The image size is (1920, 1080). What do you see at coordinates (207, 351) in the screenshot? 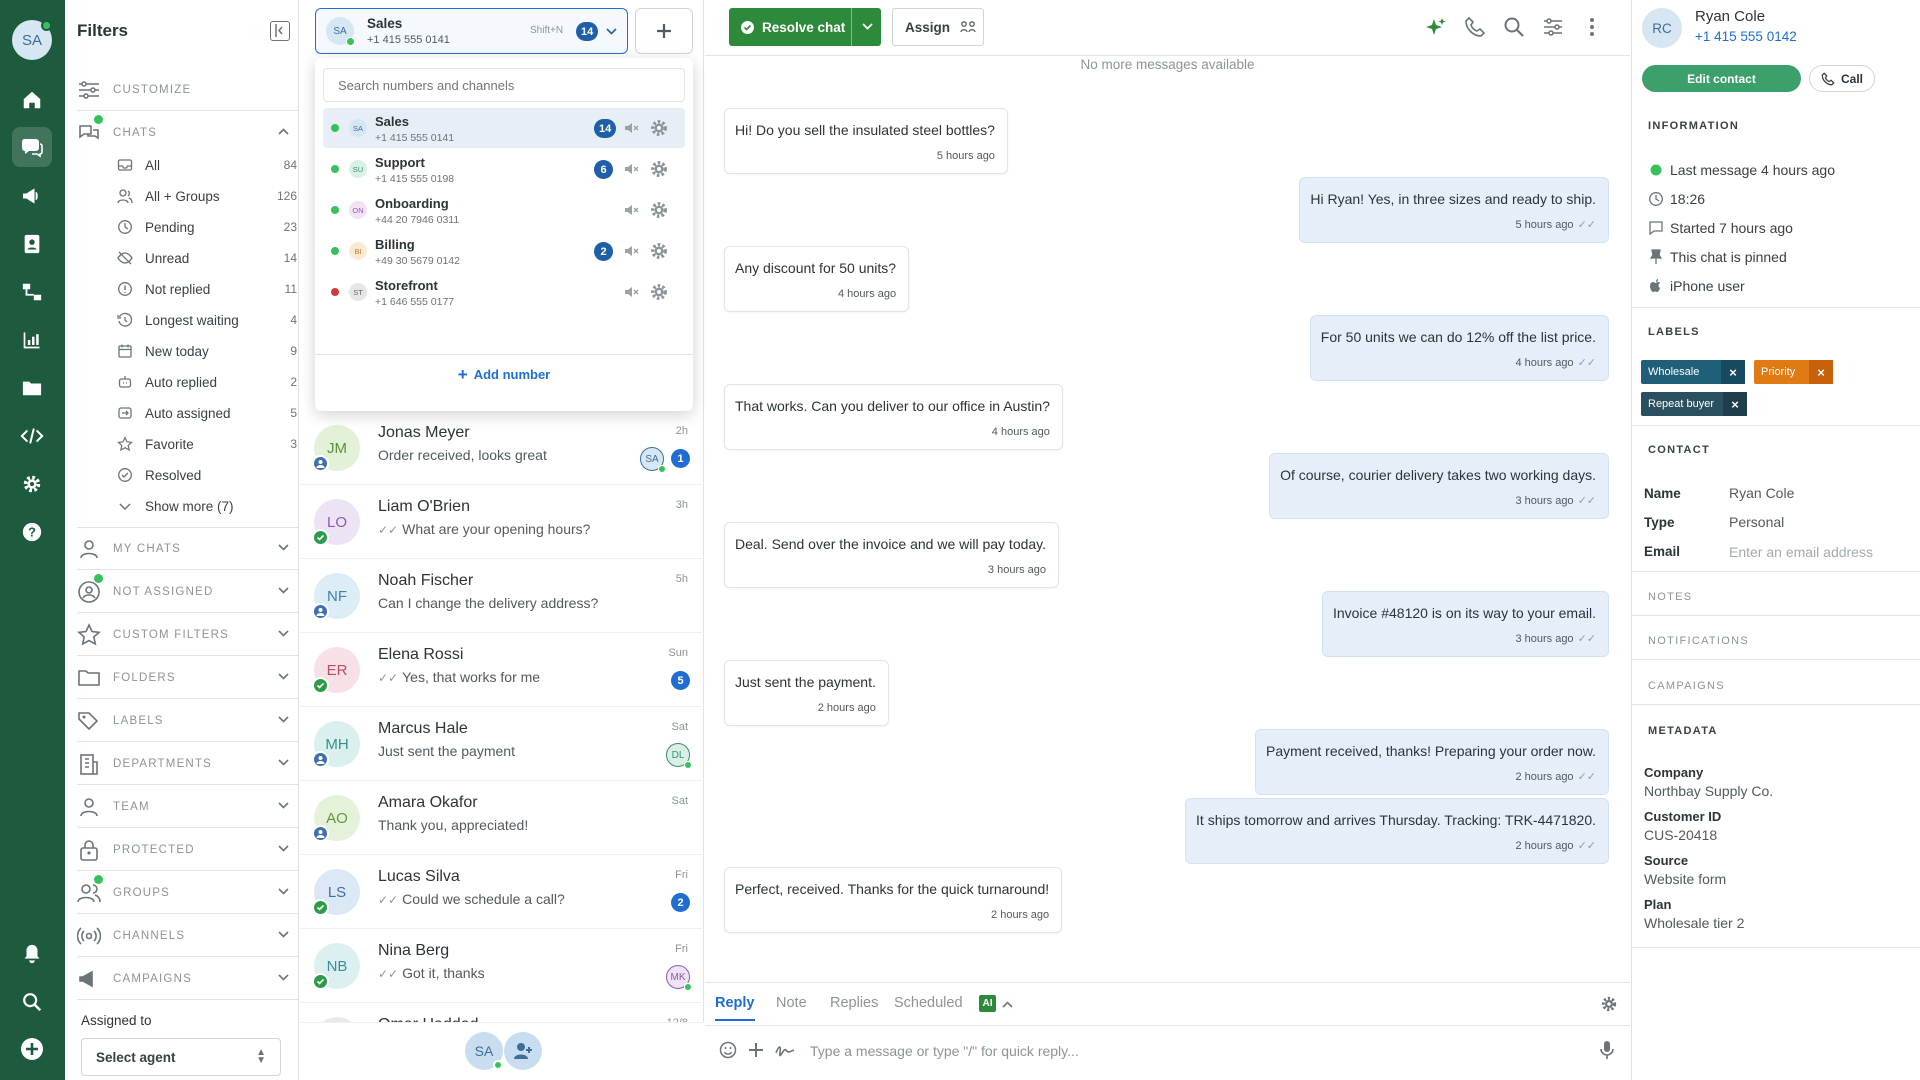
I see `filter-new-today: New today 9` at bounding box center [207, 351].